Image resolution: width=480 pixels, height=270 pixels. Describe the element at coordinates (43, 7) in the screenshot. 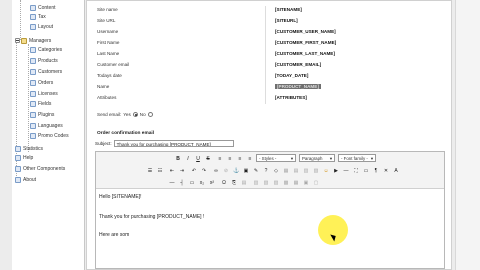

I see `sidebar-item-content: Content` at that location.